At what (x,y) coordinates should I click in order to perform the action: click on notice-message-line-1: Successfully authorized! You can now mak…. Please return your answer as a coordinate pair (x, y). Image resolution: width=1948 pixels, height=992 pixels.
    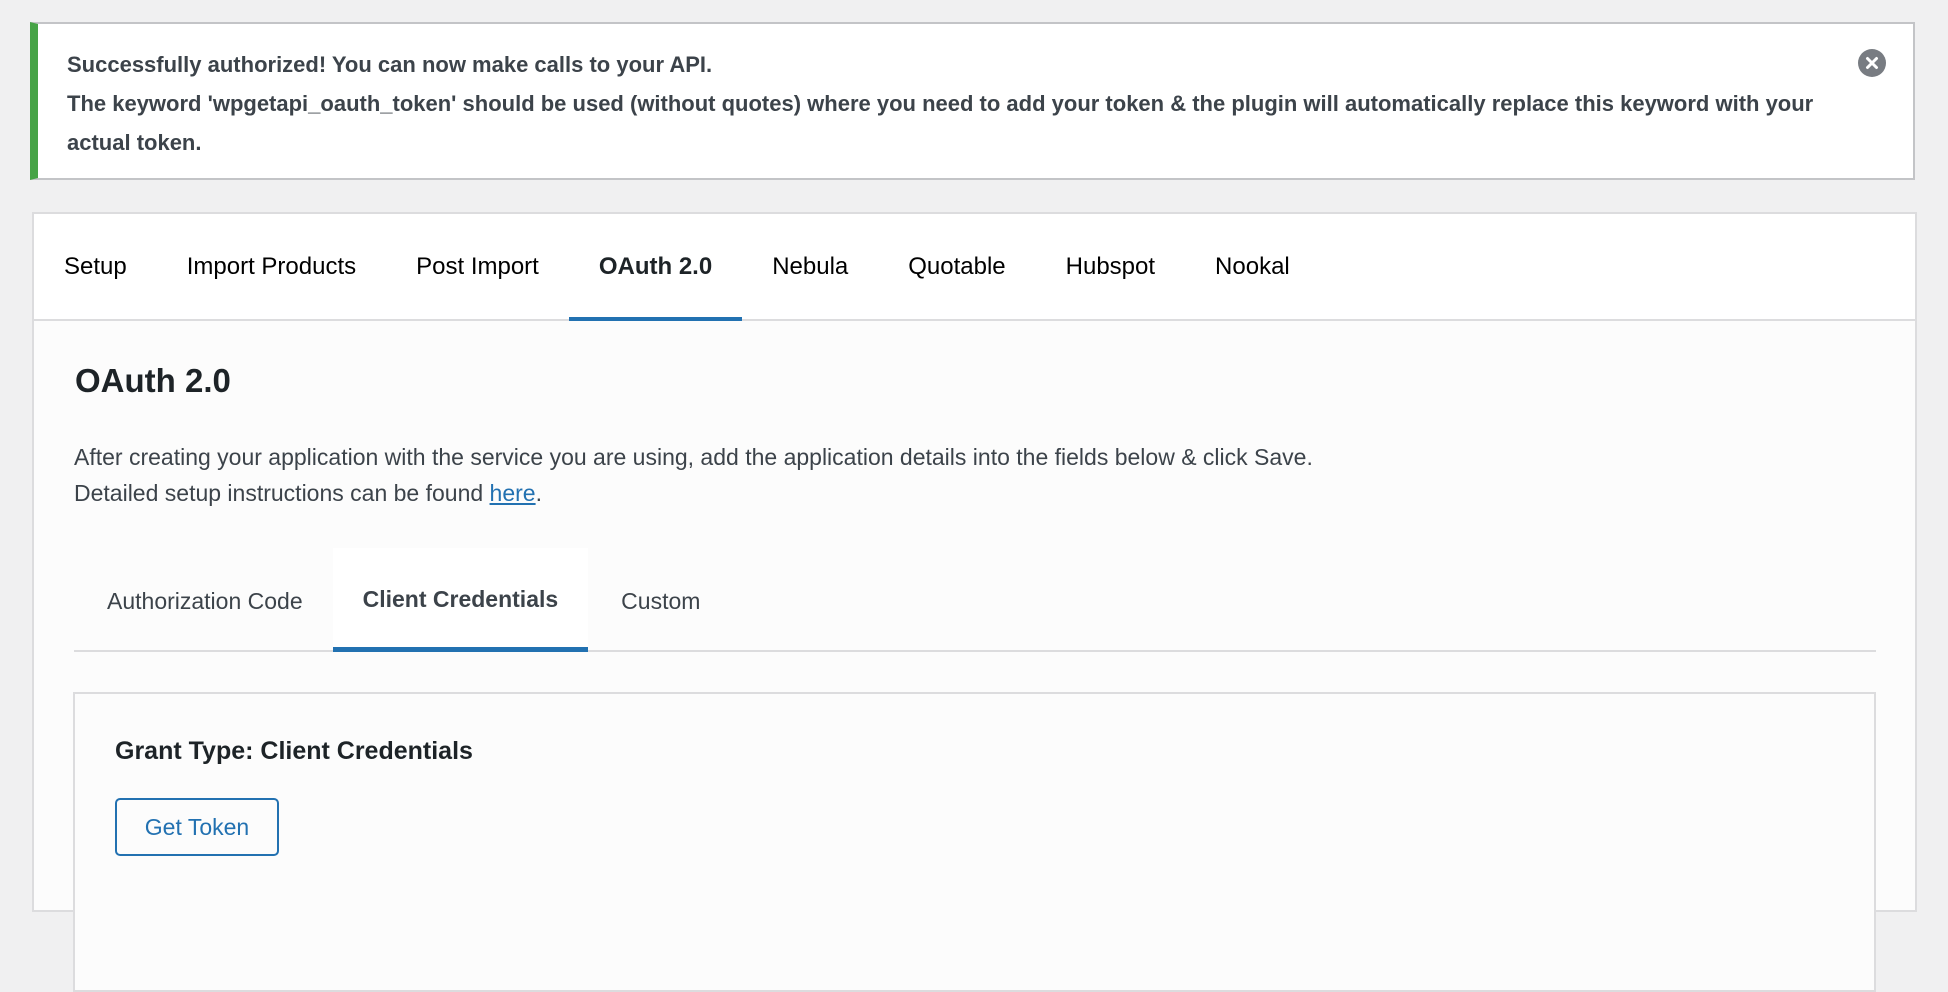
    Looking at the image, I should click on (390, 64).